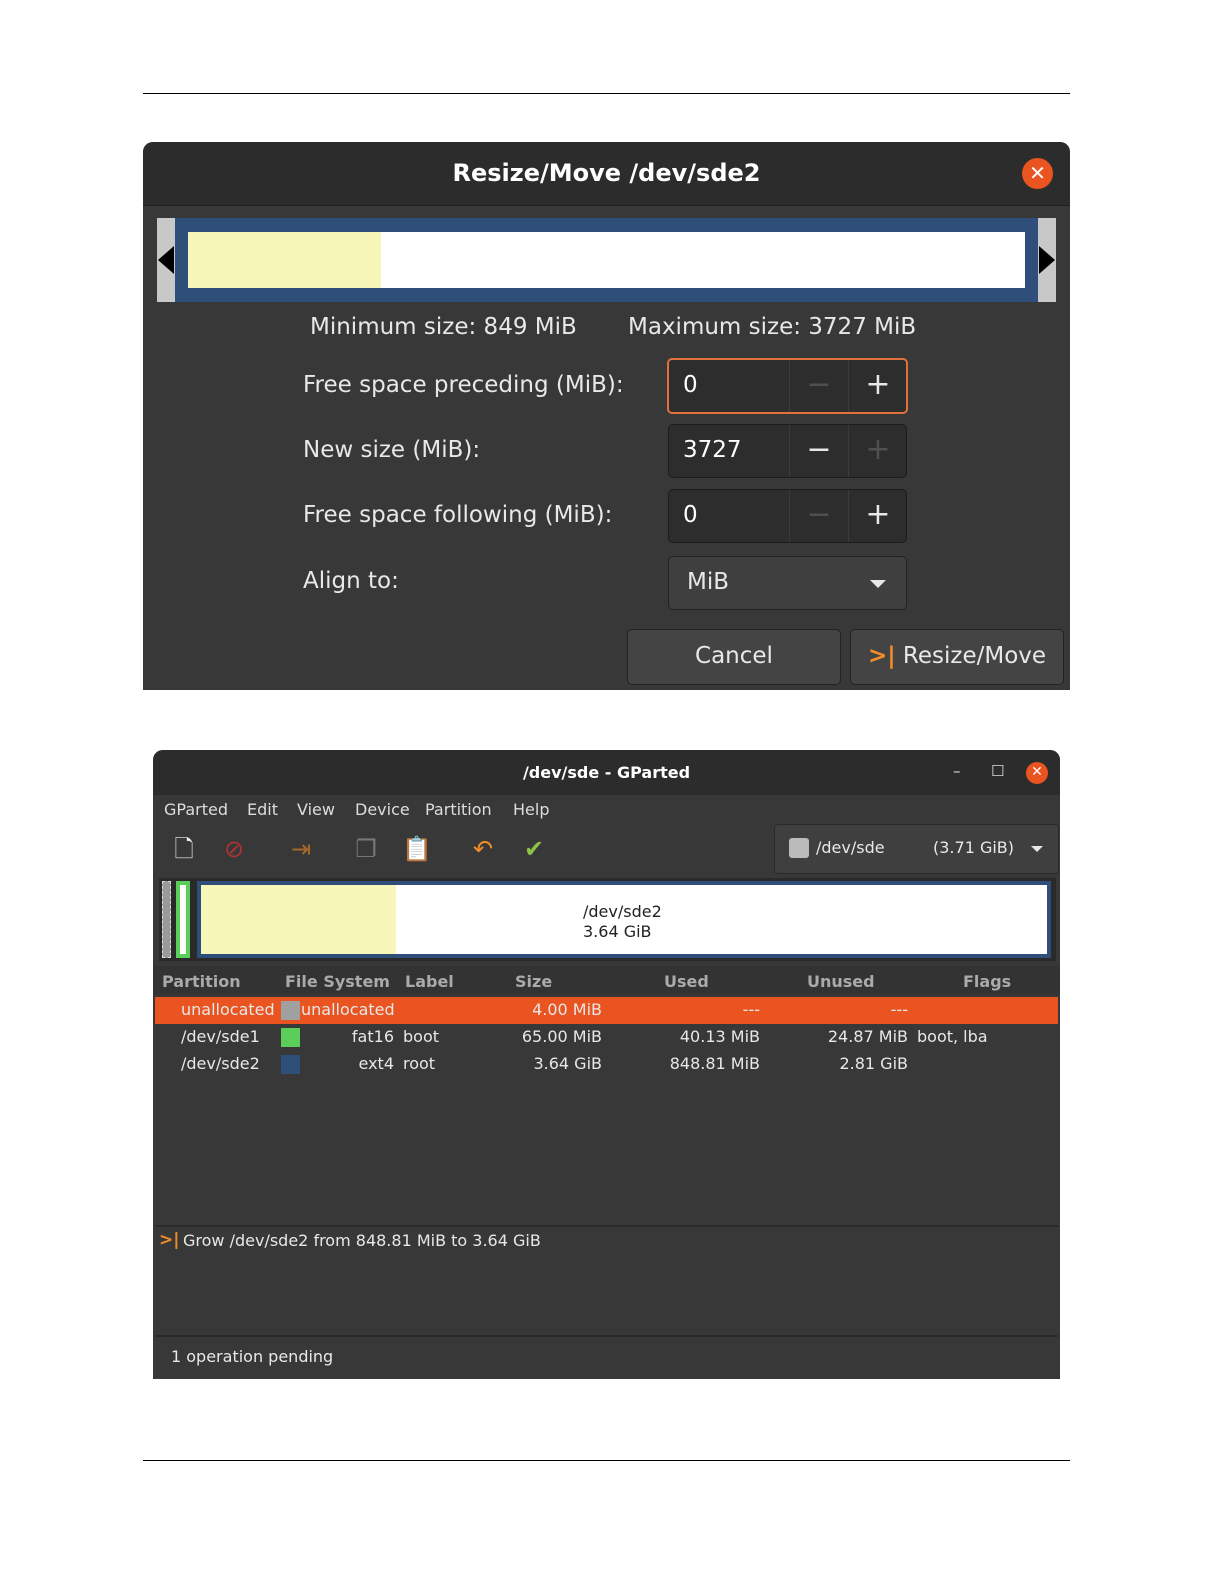  I want to click on new-icon: 🗋, so click(184, 849).